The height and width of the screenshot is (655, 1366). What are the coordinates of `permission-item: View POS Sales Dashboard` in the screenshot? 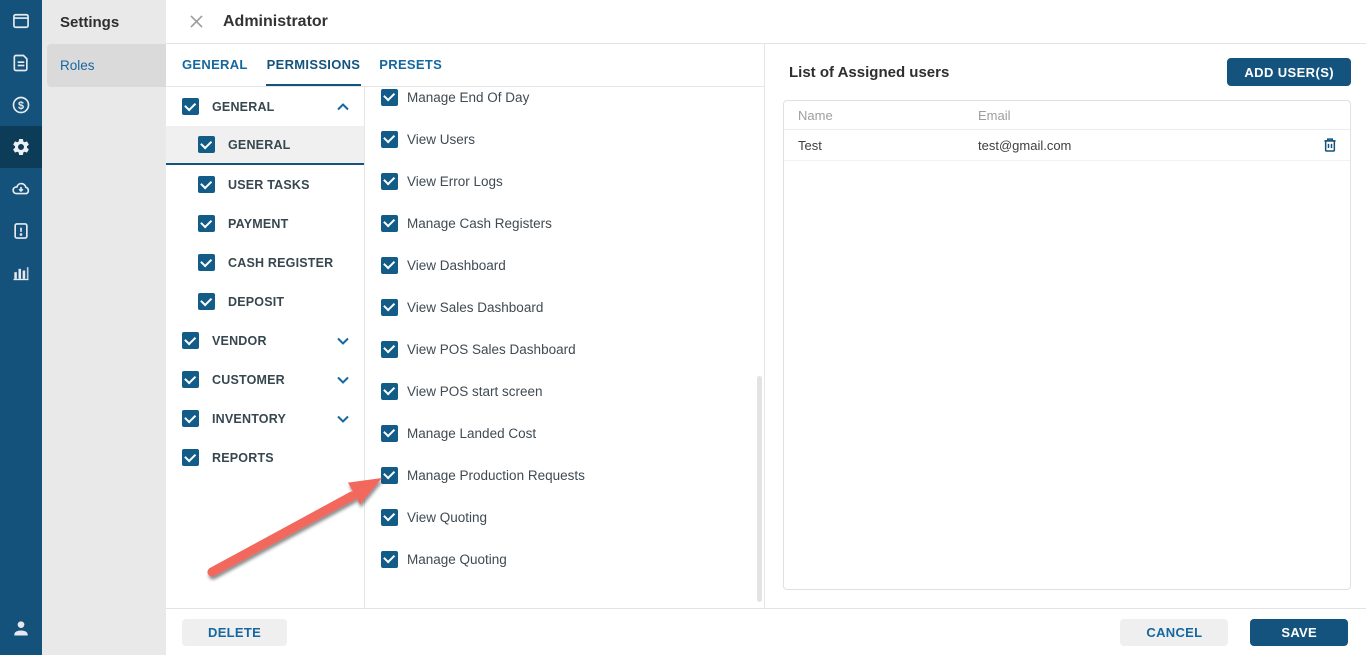 It's located at (564, 349).